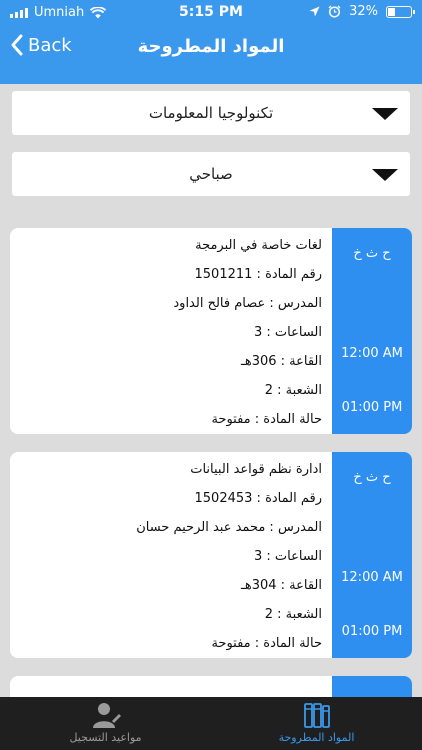 The width and height of the screenshot is (422, 750). I want to click on battery-icon, so click(400, 11).